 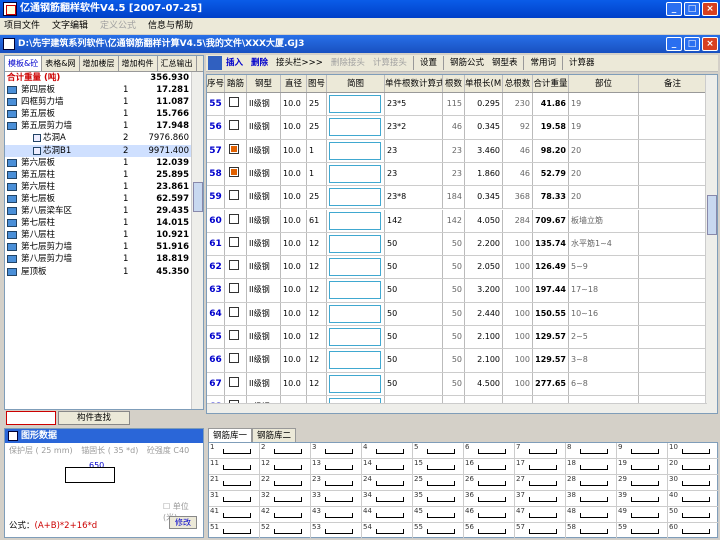 What do you see at coordinates (216, 104) in the screenshot?
I see `table-cell: 55` at bounding box center [216, 104].